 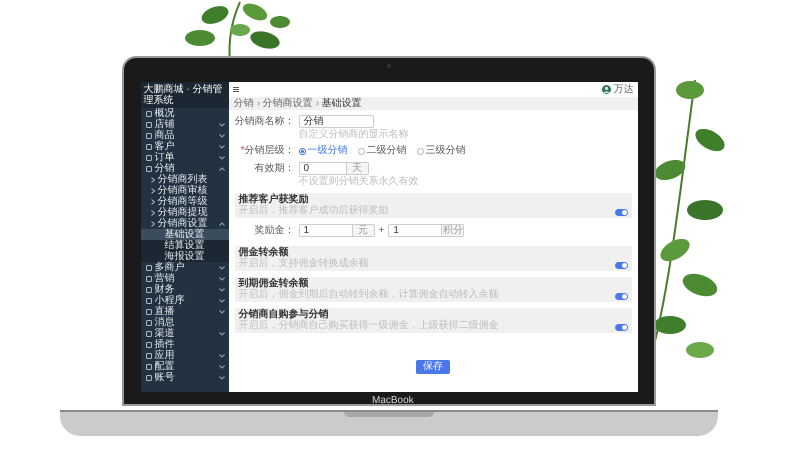 I want to click on field-label: 有效期：, so click(x=274, y=169).